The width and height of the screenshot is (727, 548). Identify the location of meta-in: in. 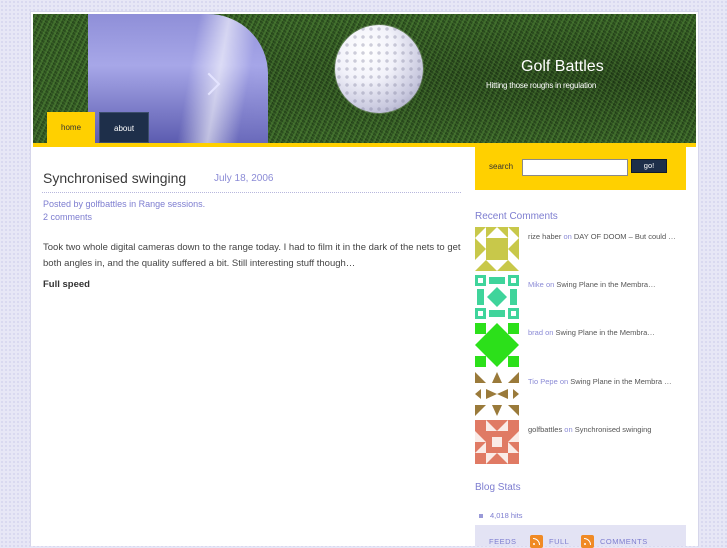
(133, 204).